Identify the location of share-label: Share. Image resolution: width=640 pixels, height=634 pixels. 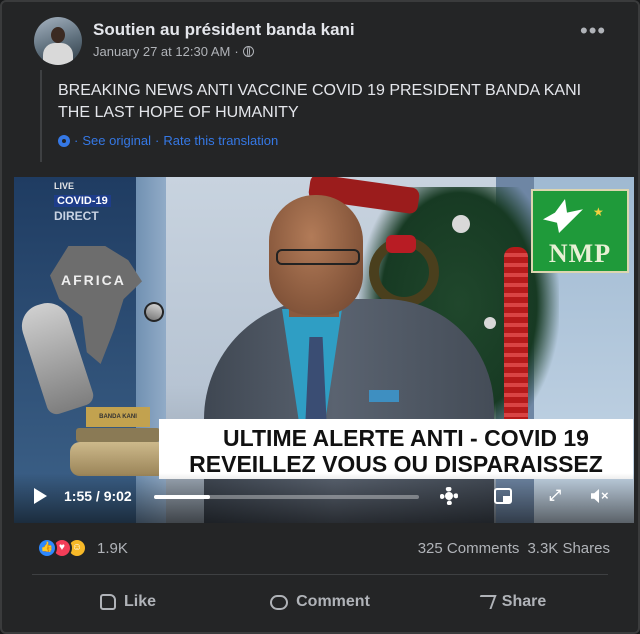
(524, 601).